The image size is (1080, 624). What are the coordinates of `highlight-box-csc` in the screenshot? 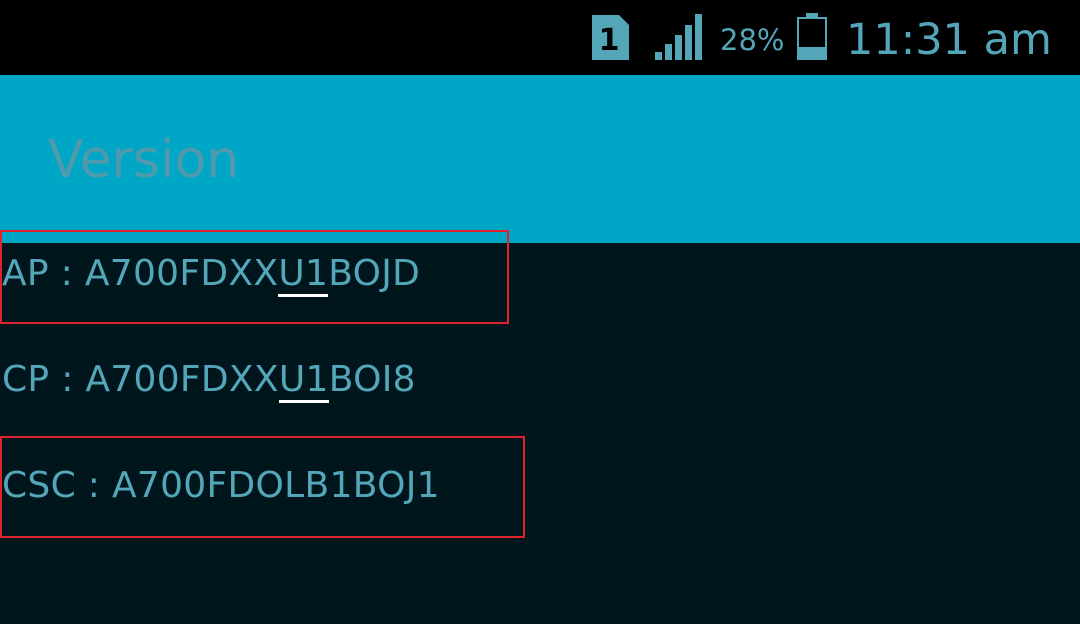 It's located at (262, 487).